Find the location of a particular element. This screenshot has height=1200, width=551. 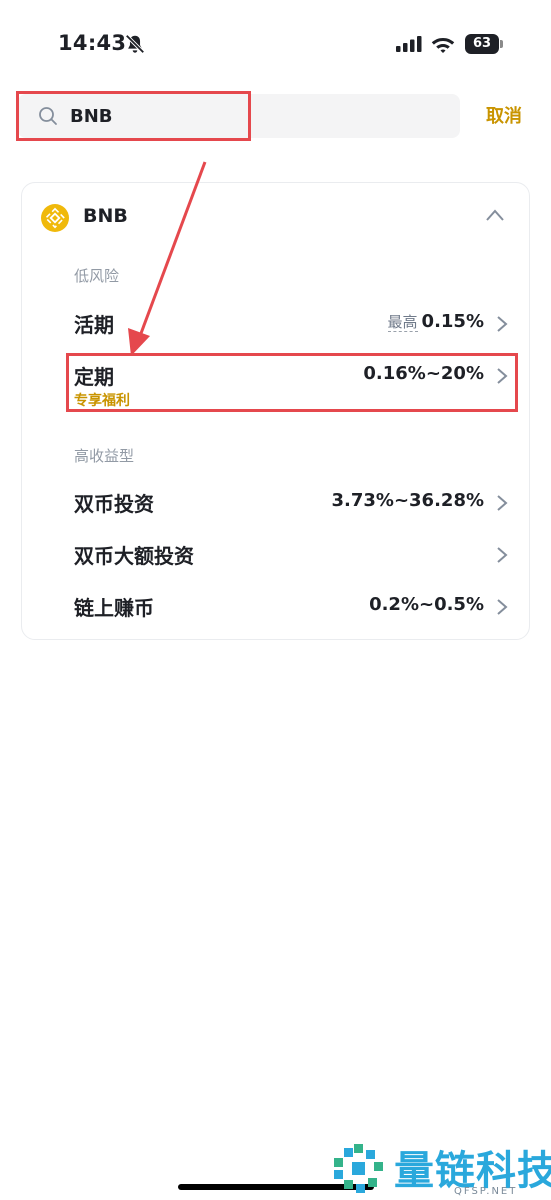

wifi-icon is located at coordinates (443, 45).